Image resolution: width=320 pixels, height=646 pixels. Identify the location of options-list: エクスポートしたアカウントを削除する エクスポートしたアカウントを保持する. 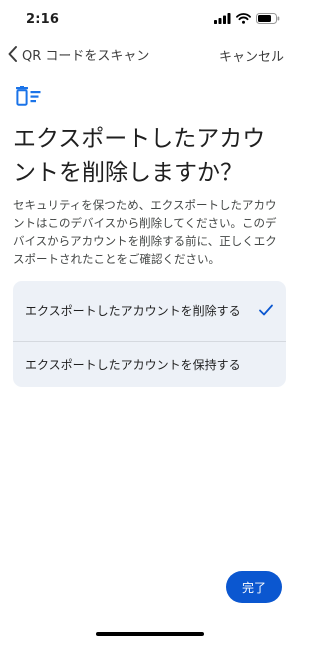
(149, 334).